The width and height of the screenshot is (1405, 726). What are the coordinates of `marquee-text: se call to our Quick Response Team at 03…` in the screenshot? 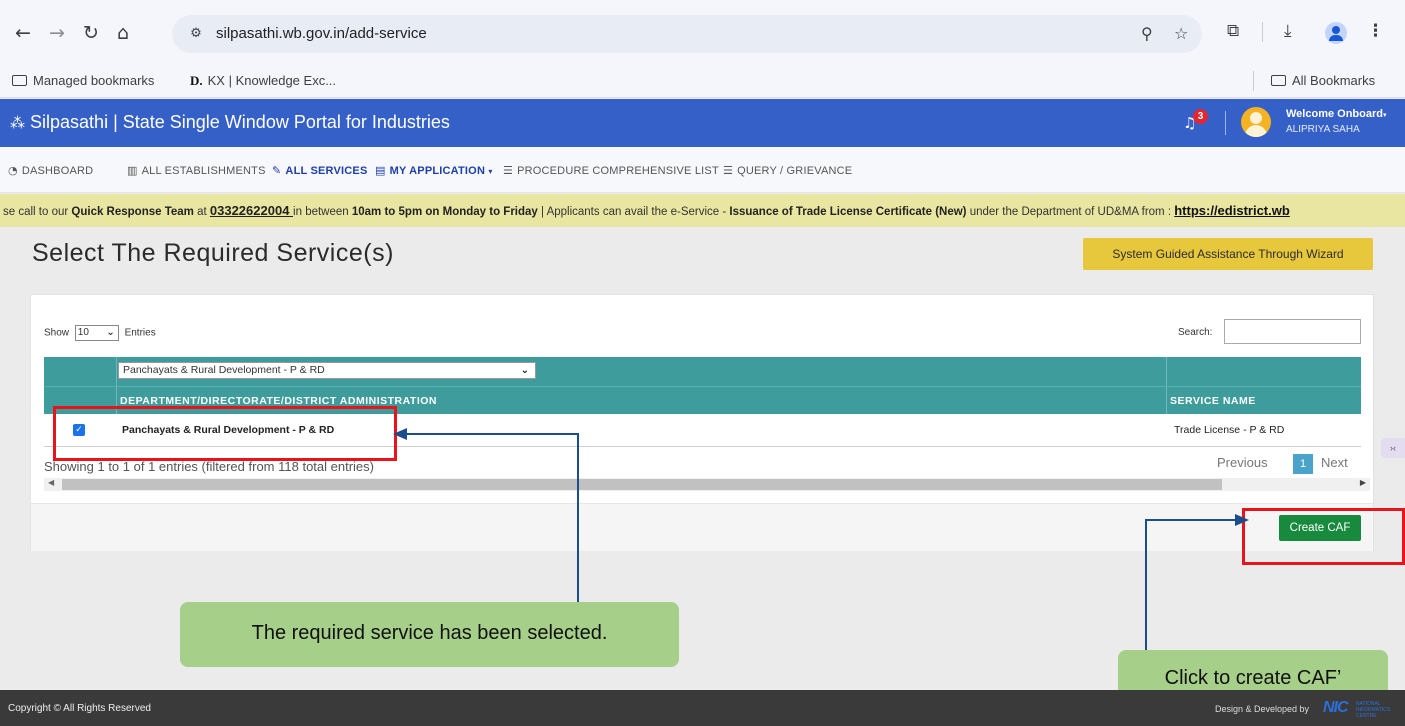 It's located at (646, 210).